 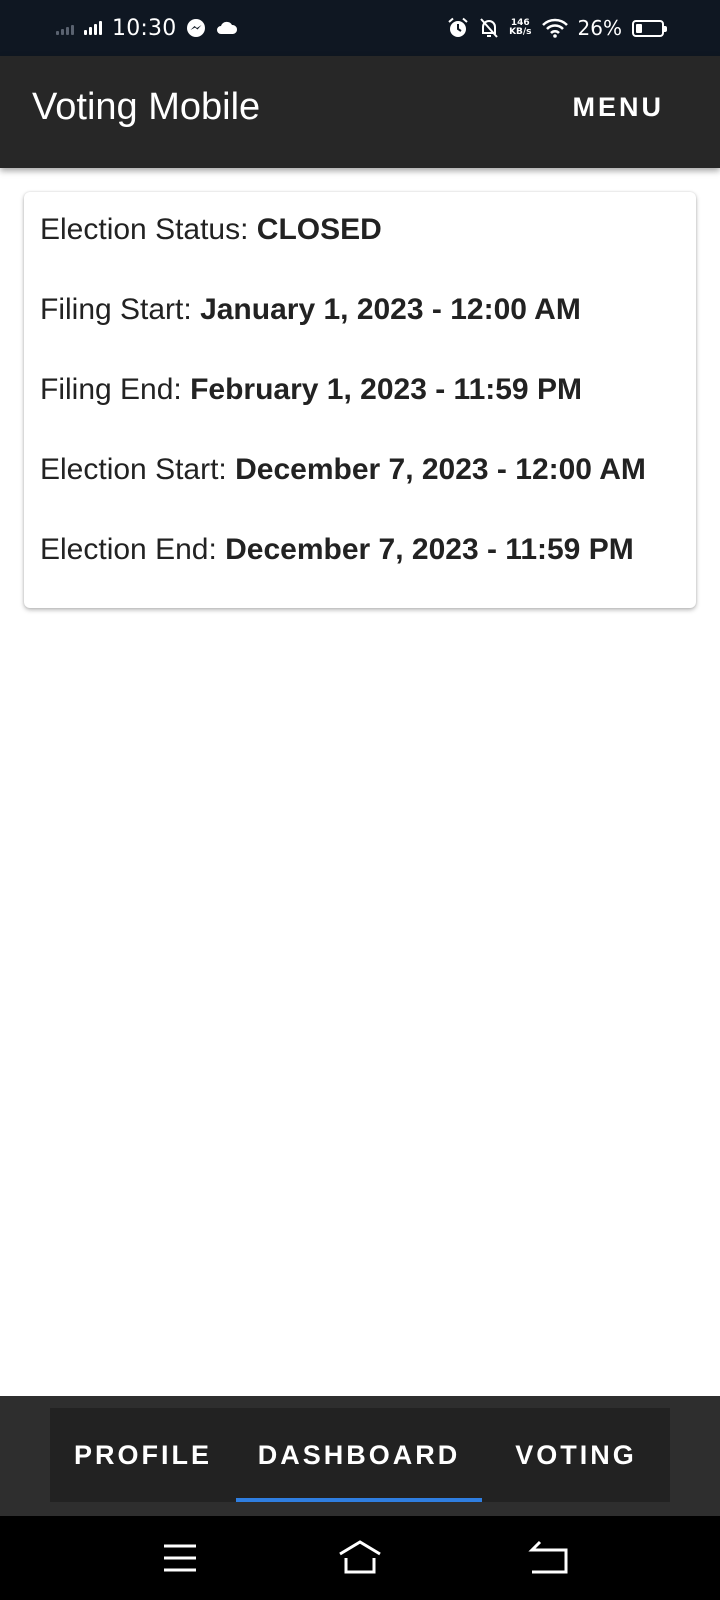 What do you see at coordinates (360, 252) in the screenshot?
I see `election-status-row: Election Status: CLOSED` at bounding box center [360, 252].